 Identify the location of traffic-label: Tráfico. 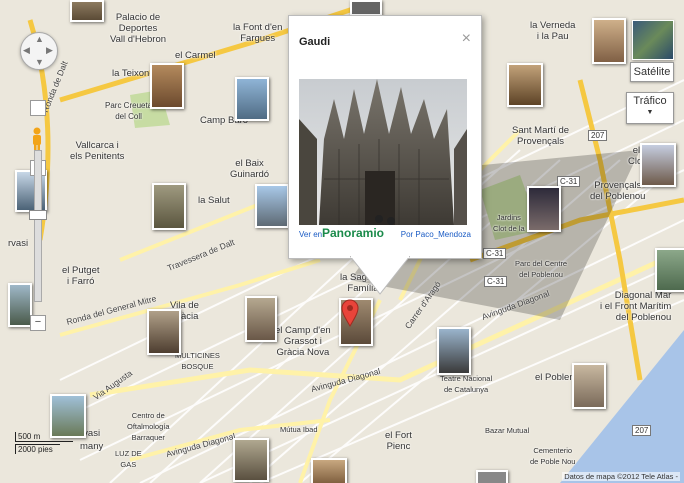
(650, 101).